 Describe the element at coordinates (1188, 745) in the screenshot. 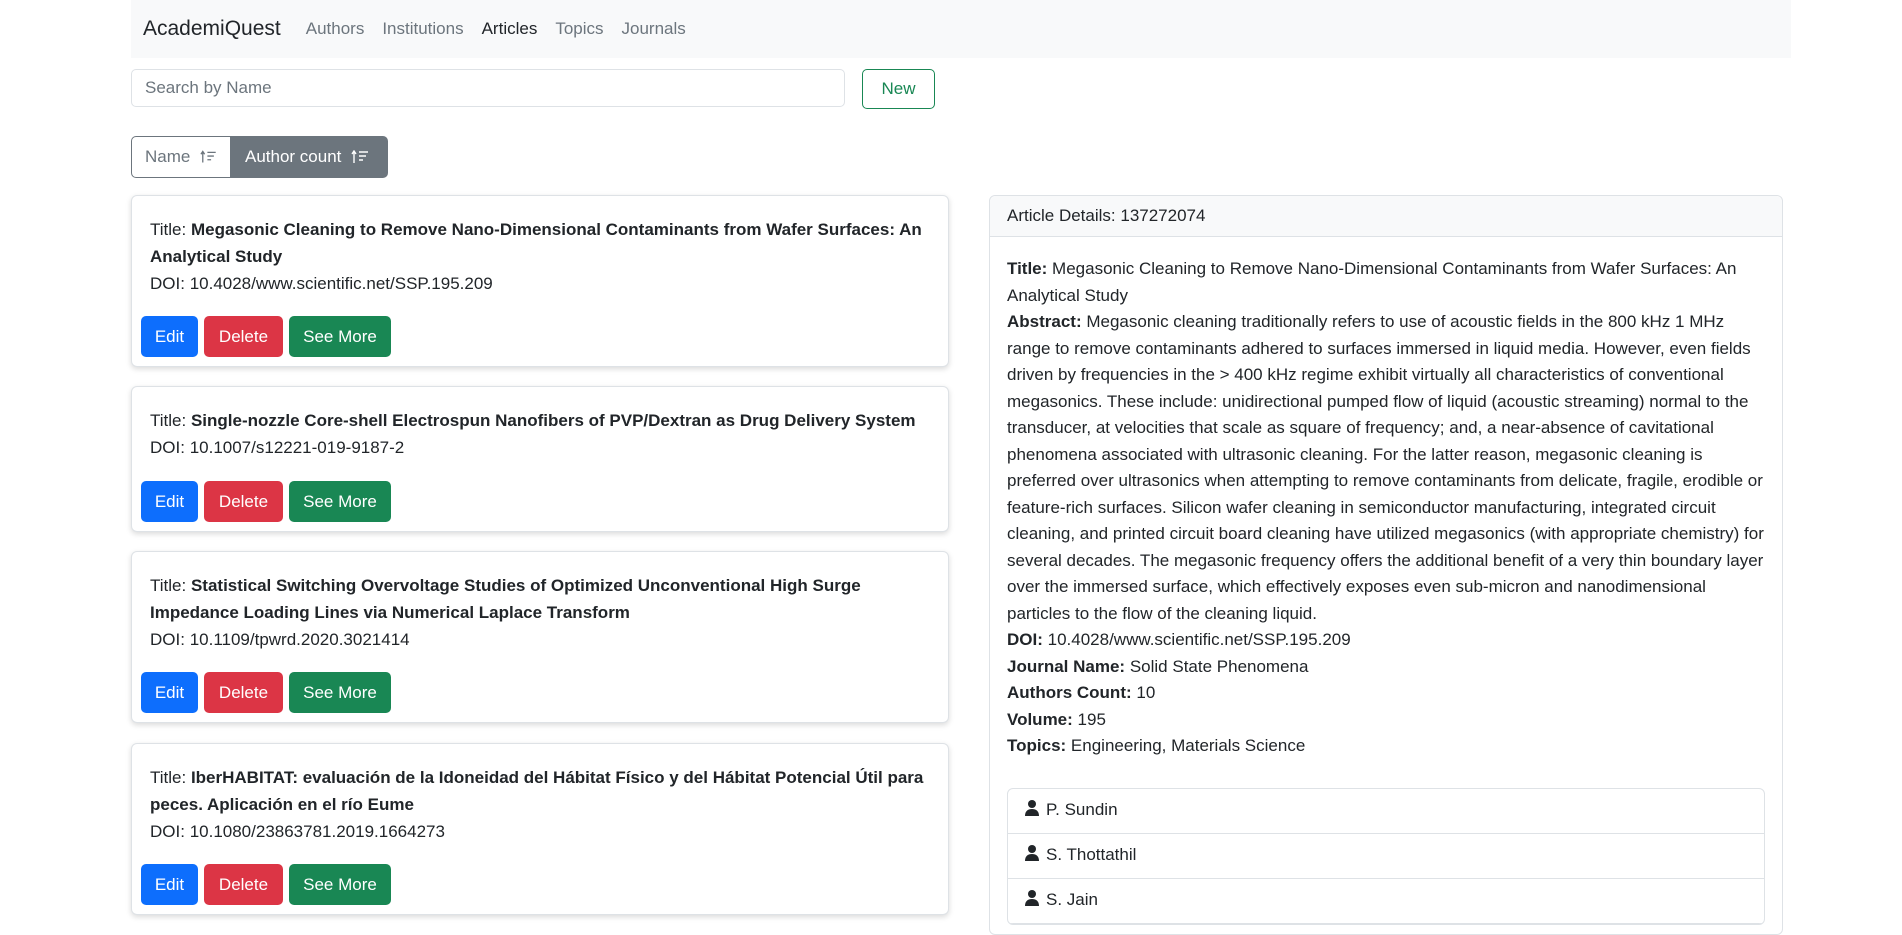

I see `detail-topics-value: Engineering, Materials Science` at that location.